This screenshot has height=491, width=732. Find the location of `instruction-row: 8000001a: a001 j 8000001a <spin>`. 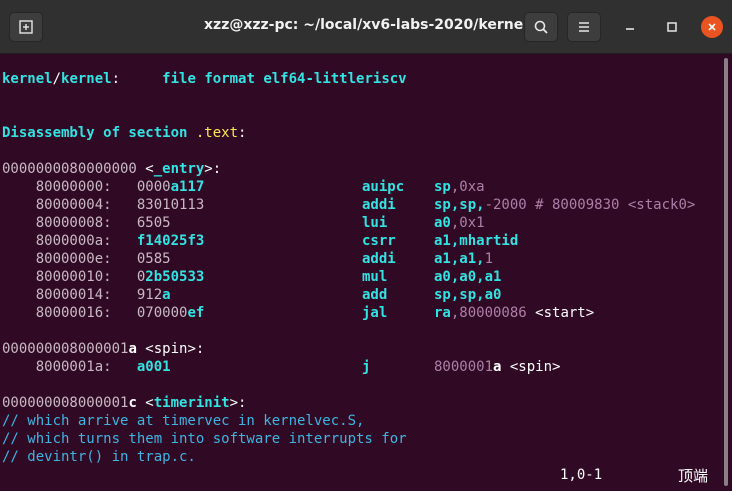

instruction-row: 8000001a: a001 j 8000001a <spin> is located at coordinates (281, 367).